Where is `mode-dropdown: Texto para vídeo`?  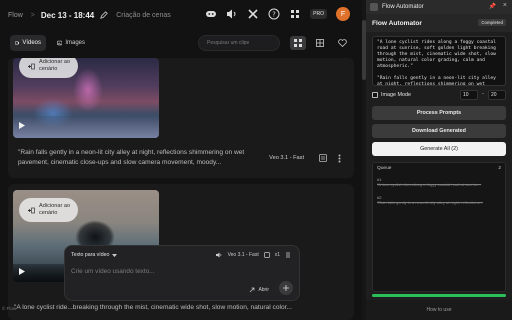 mode-dropdown: Texto para vídeo is located at coordinates (94, 255).